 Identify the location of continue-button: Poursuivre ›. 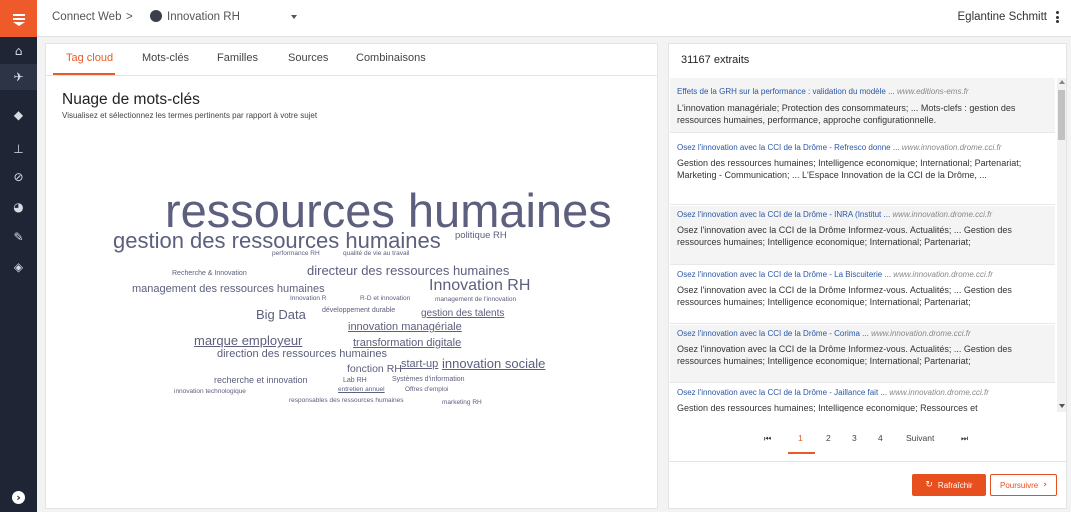
(1023, 485).